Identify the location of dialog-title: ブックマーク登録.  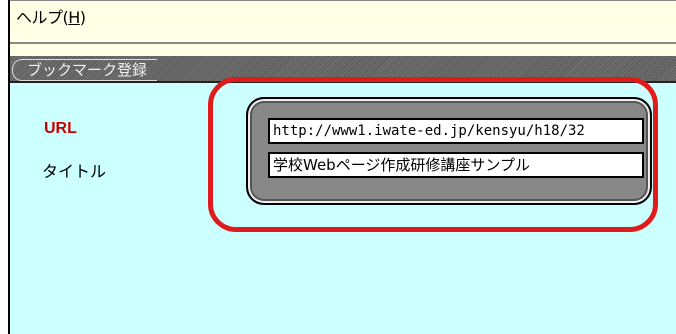
(85, 70).